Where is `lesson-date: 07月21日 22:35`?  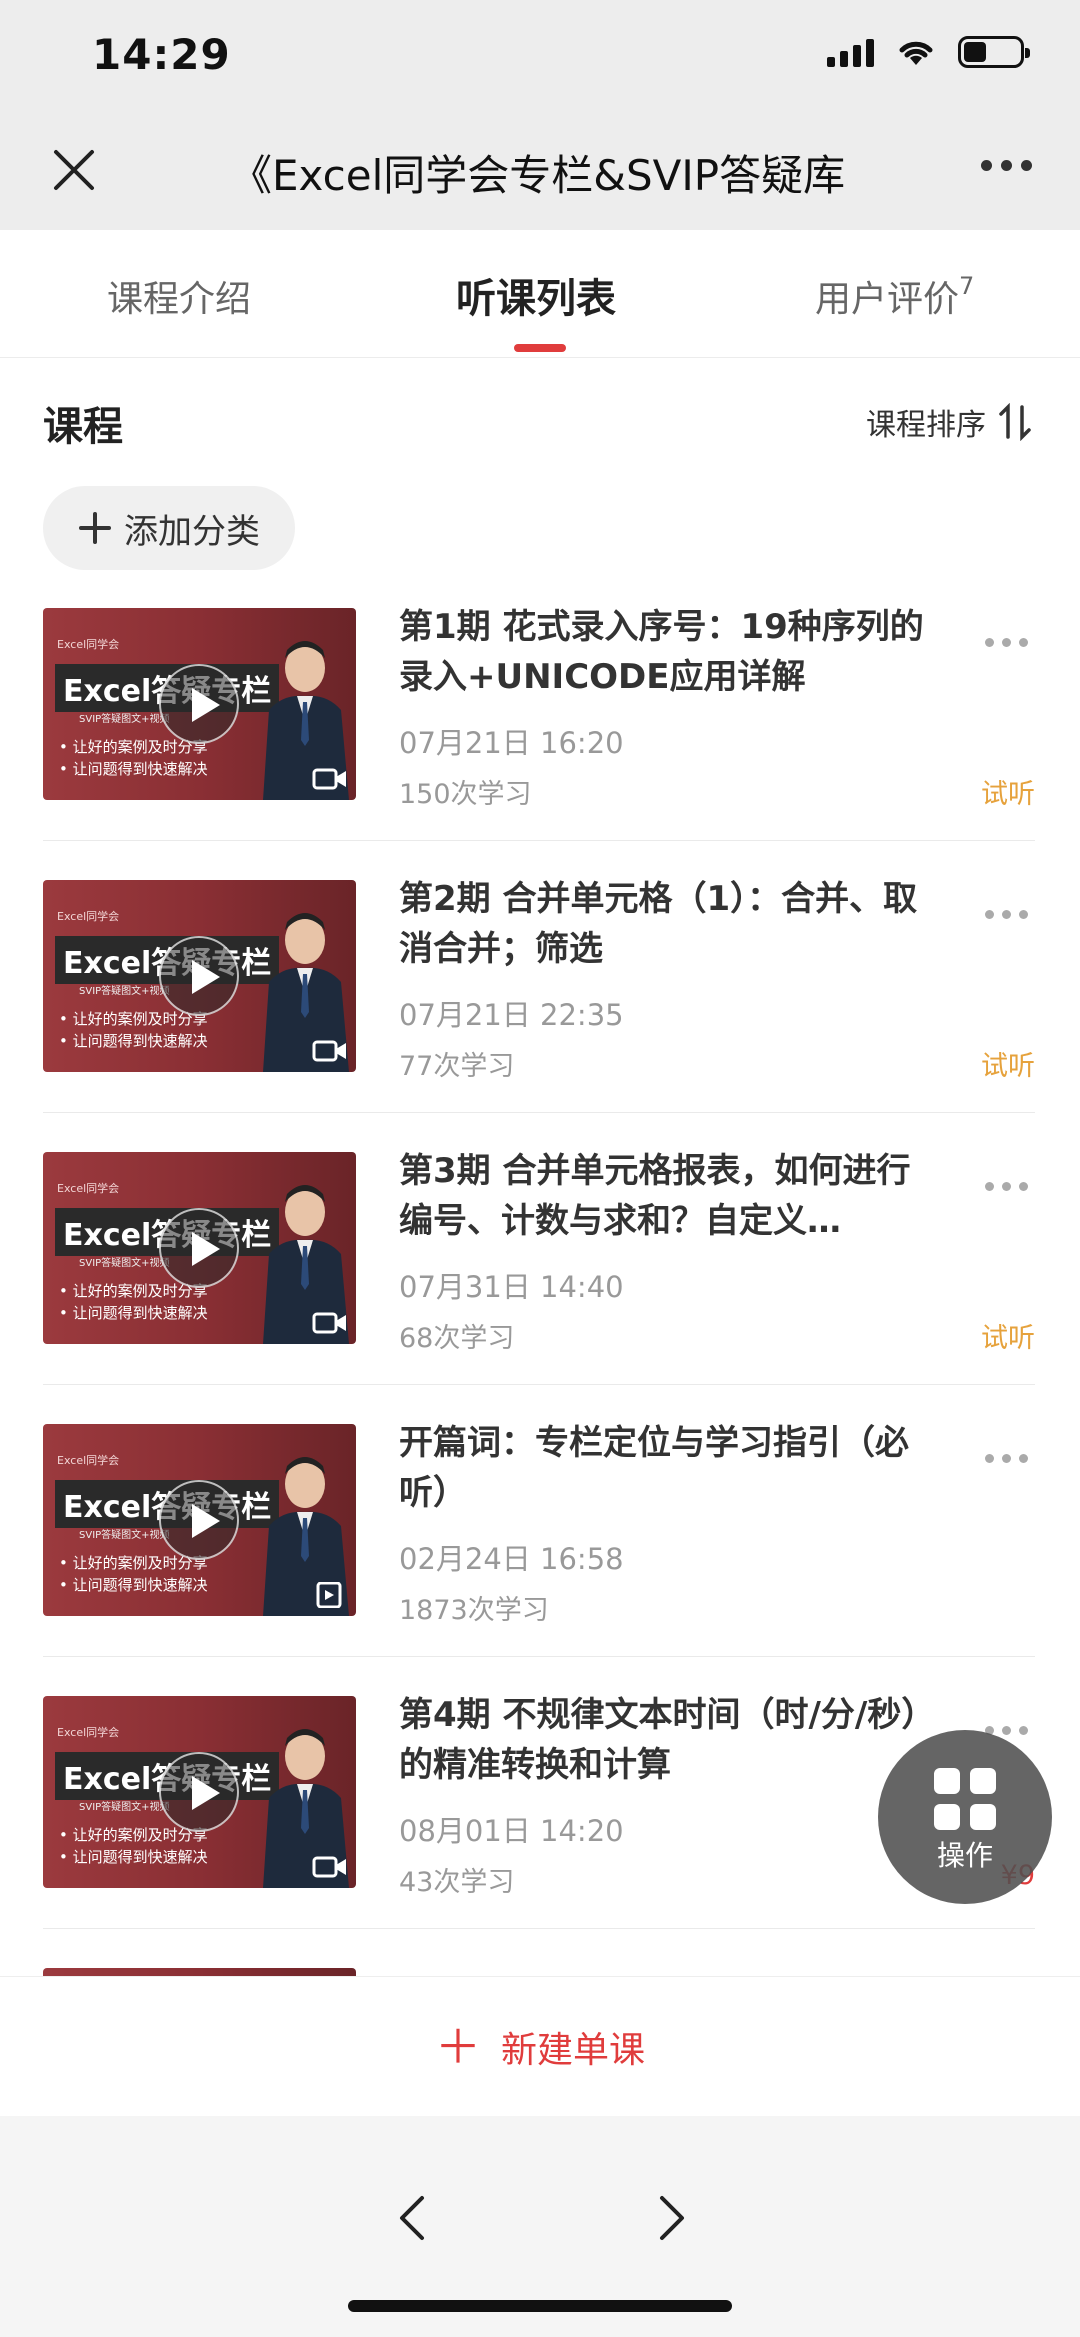 lesson-date: 07月21日 22:35 is located at coordinates (511, 1015).